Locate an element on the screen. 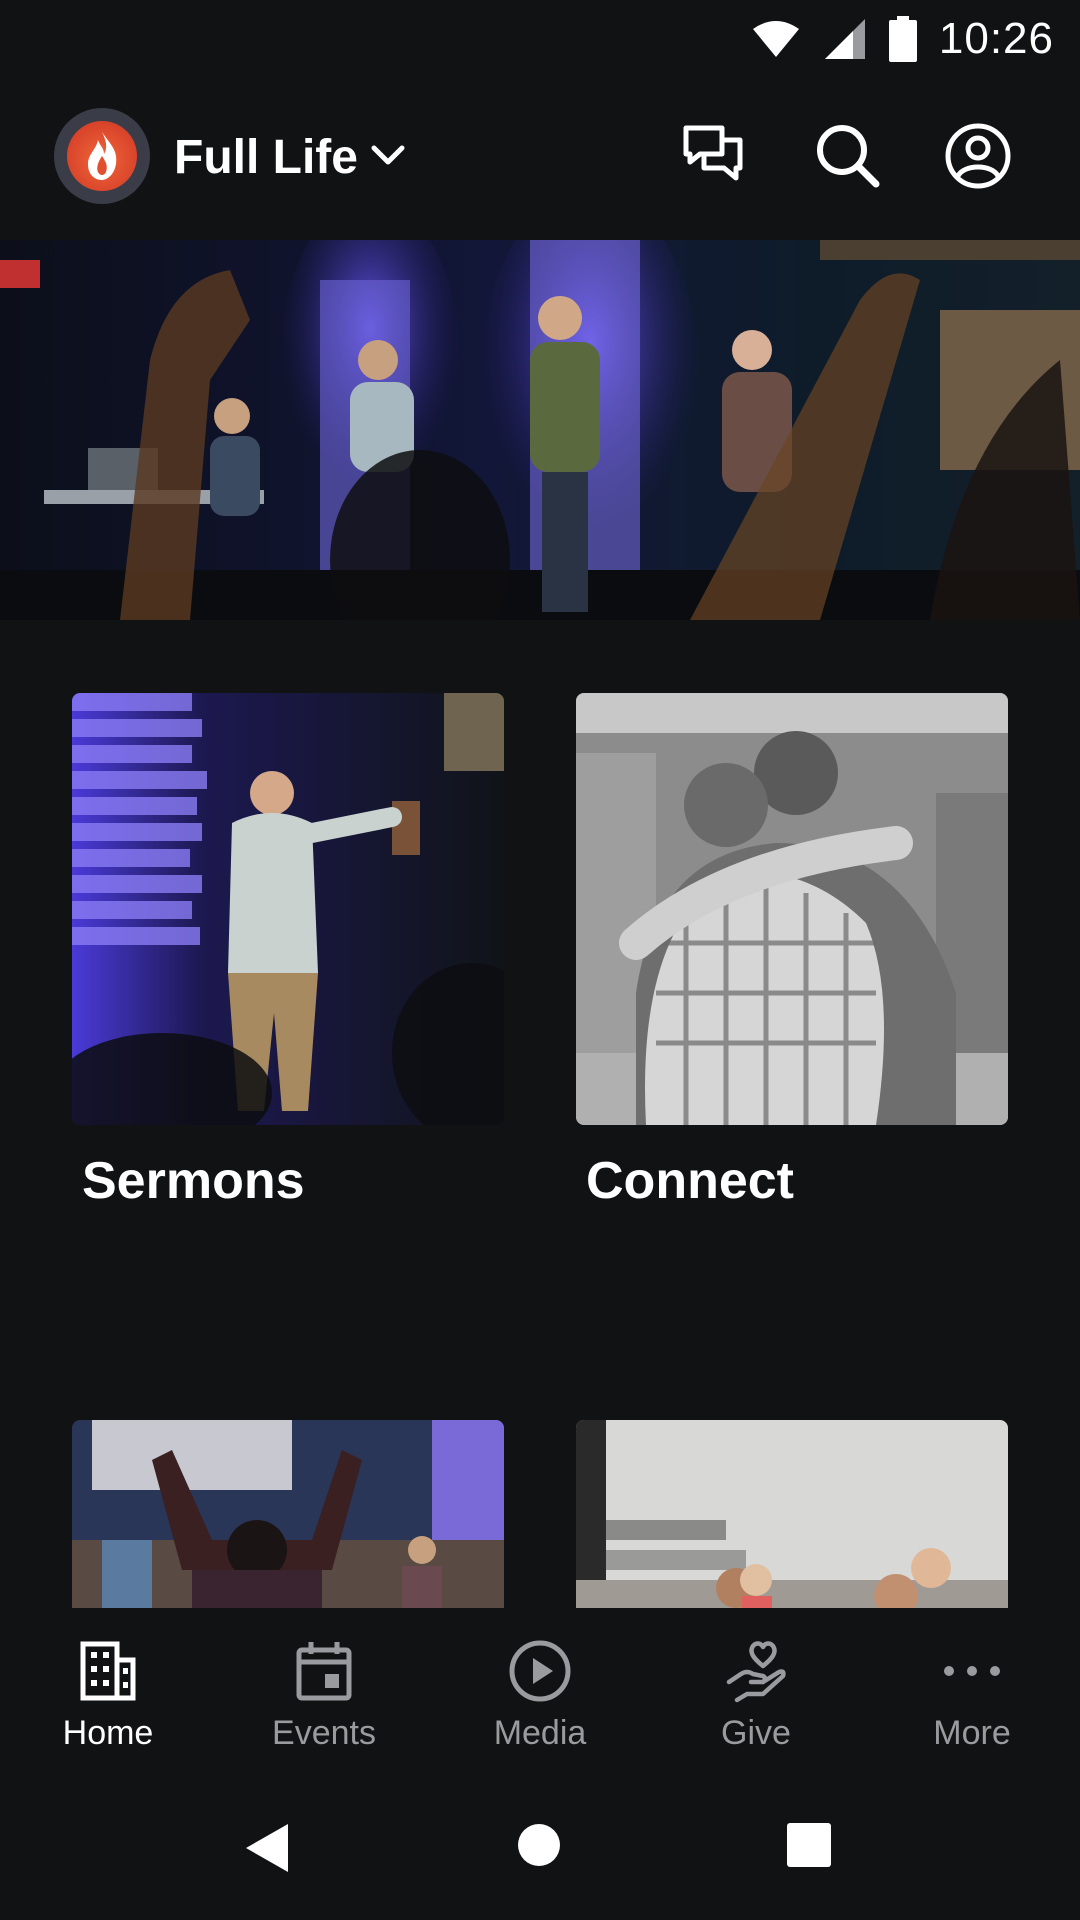 The height and width of the screenshot is (1920, 1080). status-time: 10:26 is located at coordinates (996, 38).